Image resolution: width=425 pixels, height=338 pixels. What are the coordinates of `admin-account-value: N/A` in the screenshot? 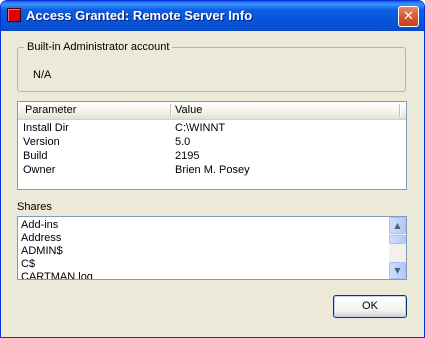 It's located at (42, 75).